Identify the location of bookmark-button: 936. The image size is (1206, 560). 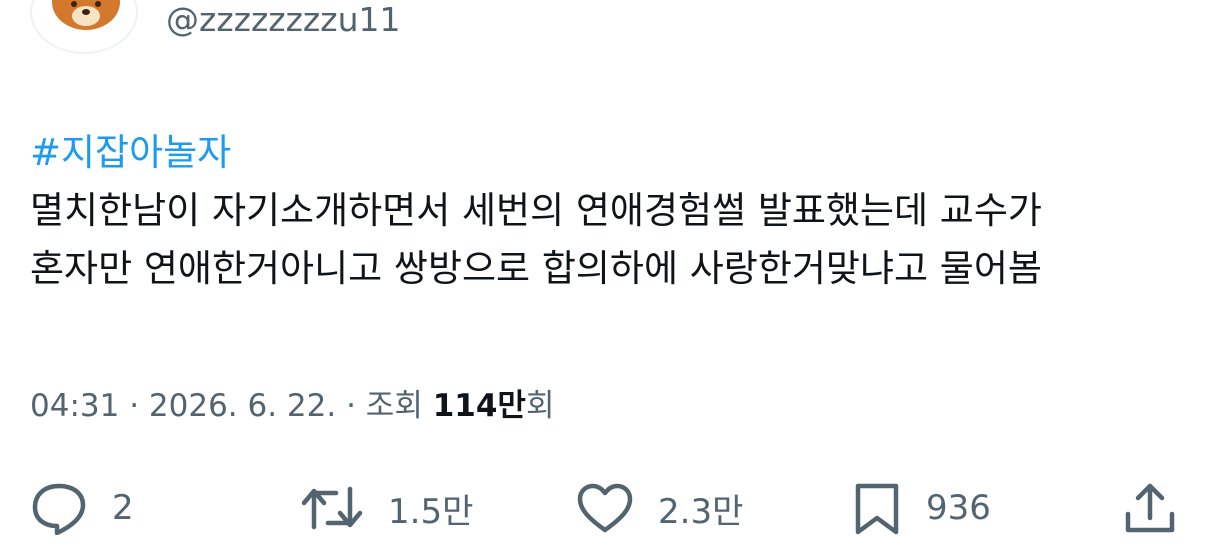
(921, 508).